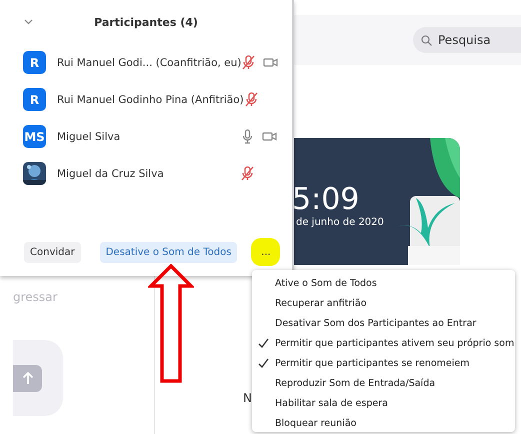 The image size is (521, 434). I want to click on menu-item: Recuperar anfitrião, so click(383, 303).